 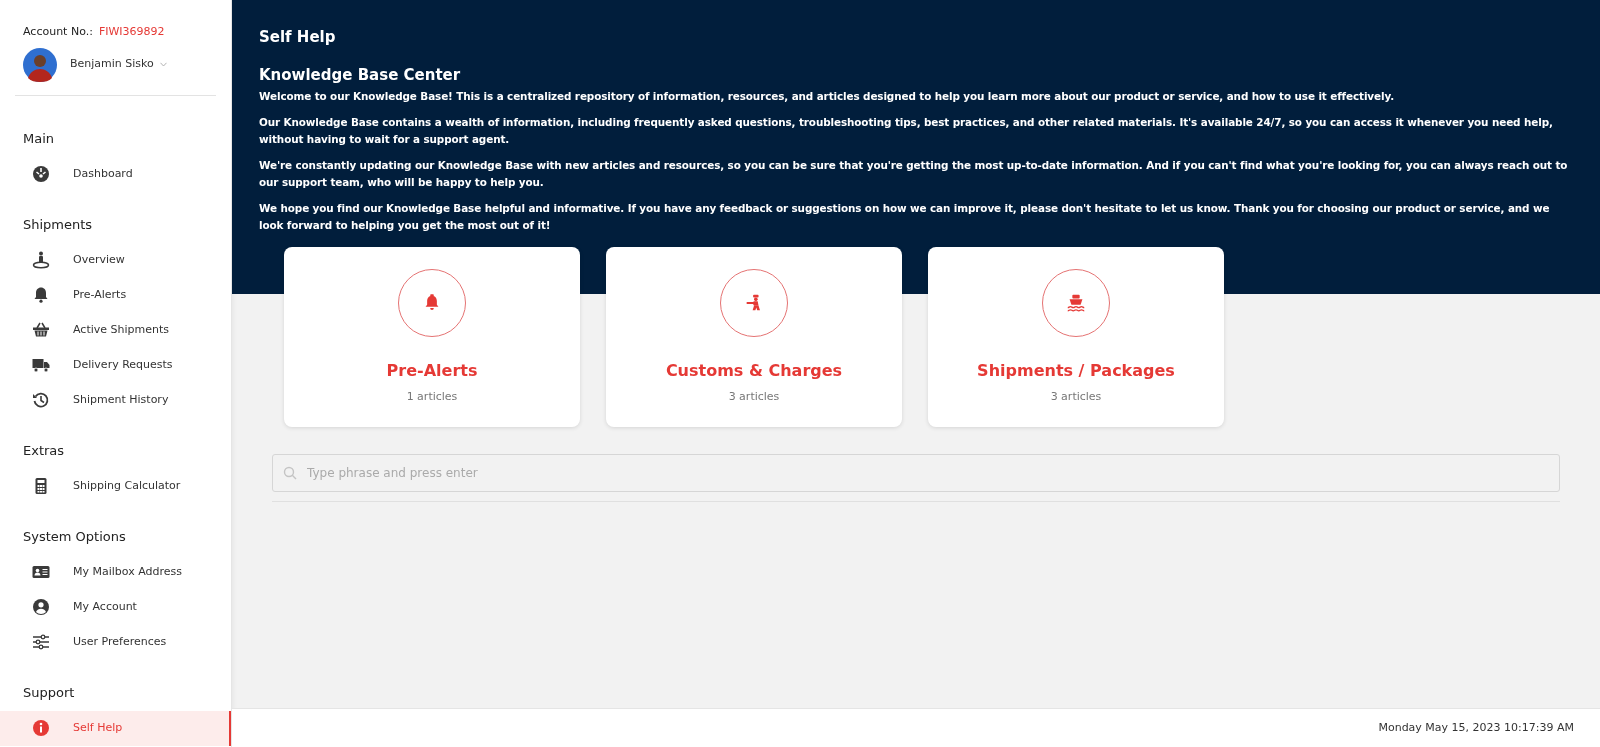 What do you see at coordinates (131, 32) in the screenshot?
I see `account-number: FIWI369892` at bounding box center [131, 32].